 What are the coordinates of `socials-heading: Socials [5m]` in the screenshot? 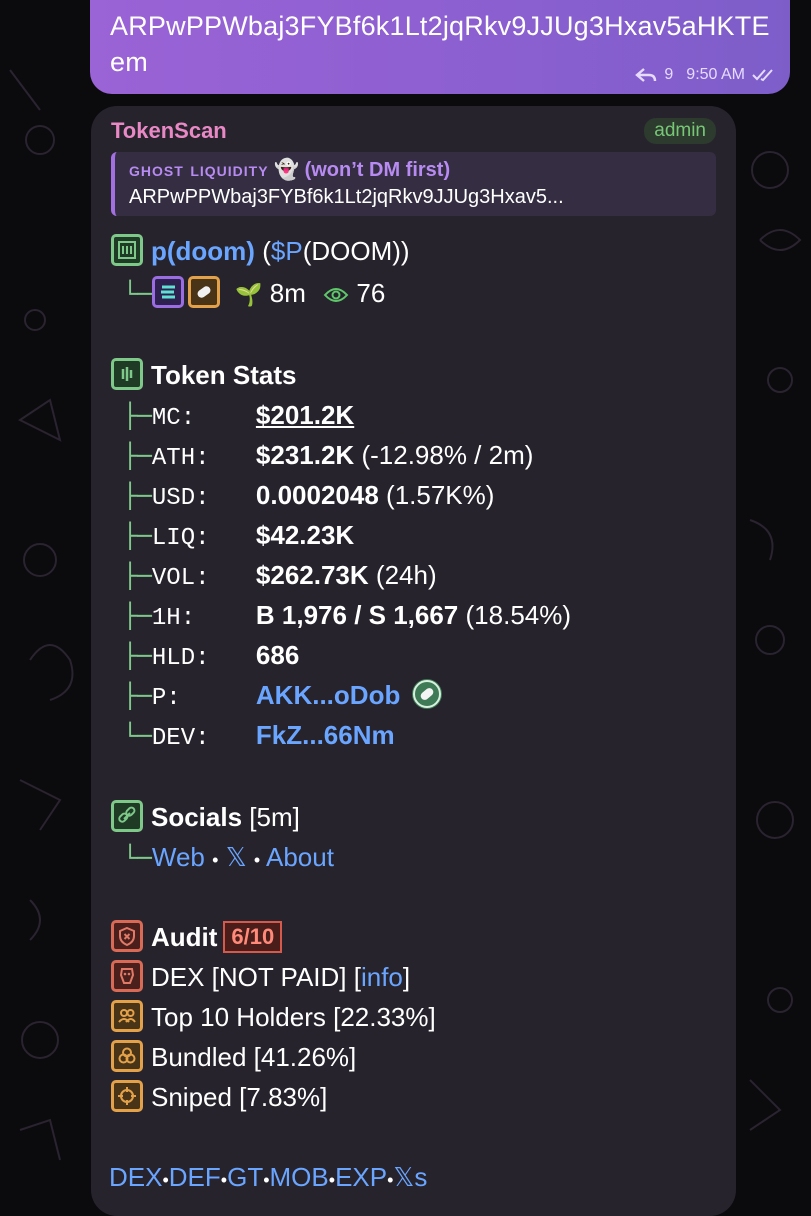 It's located at (205, 817).